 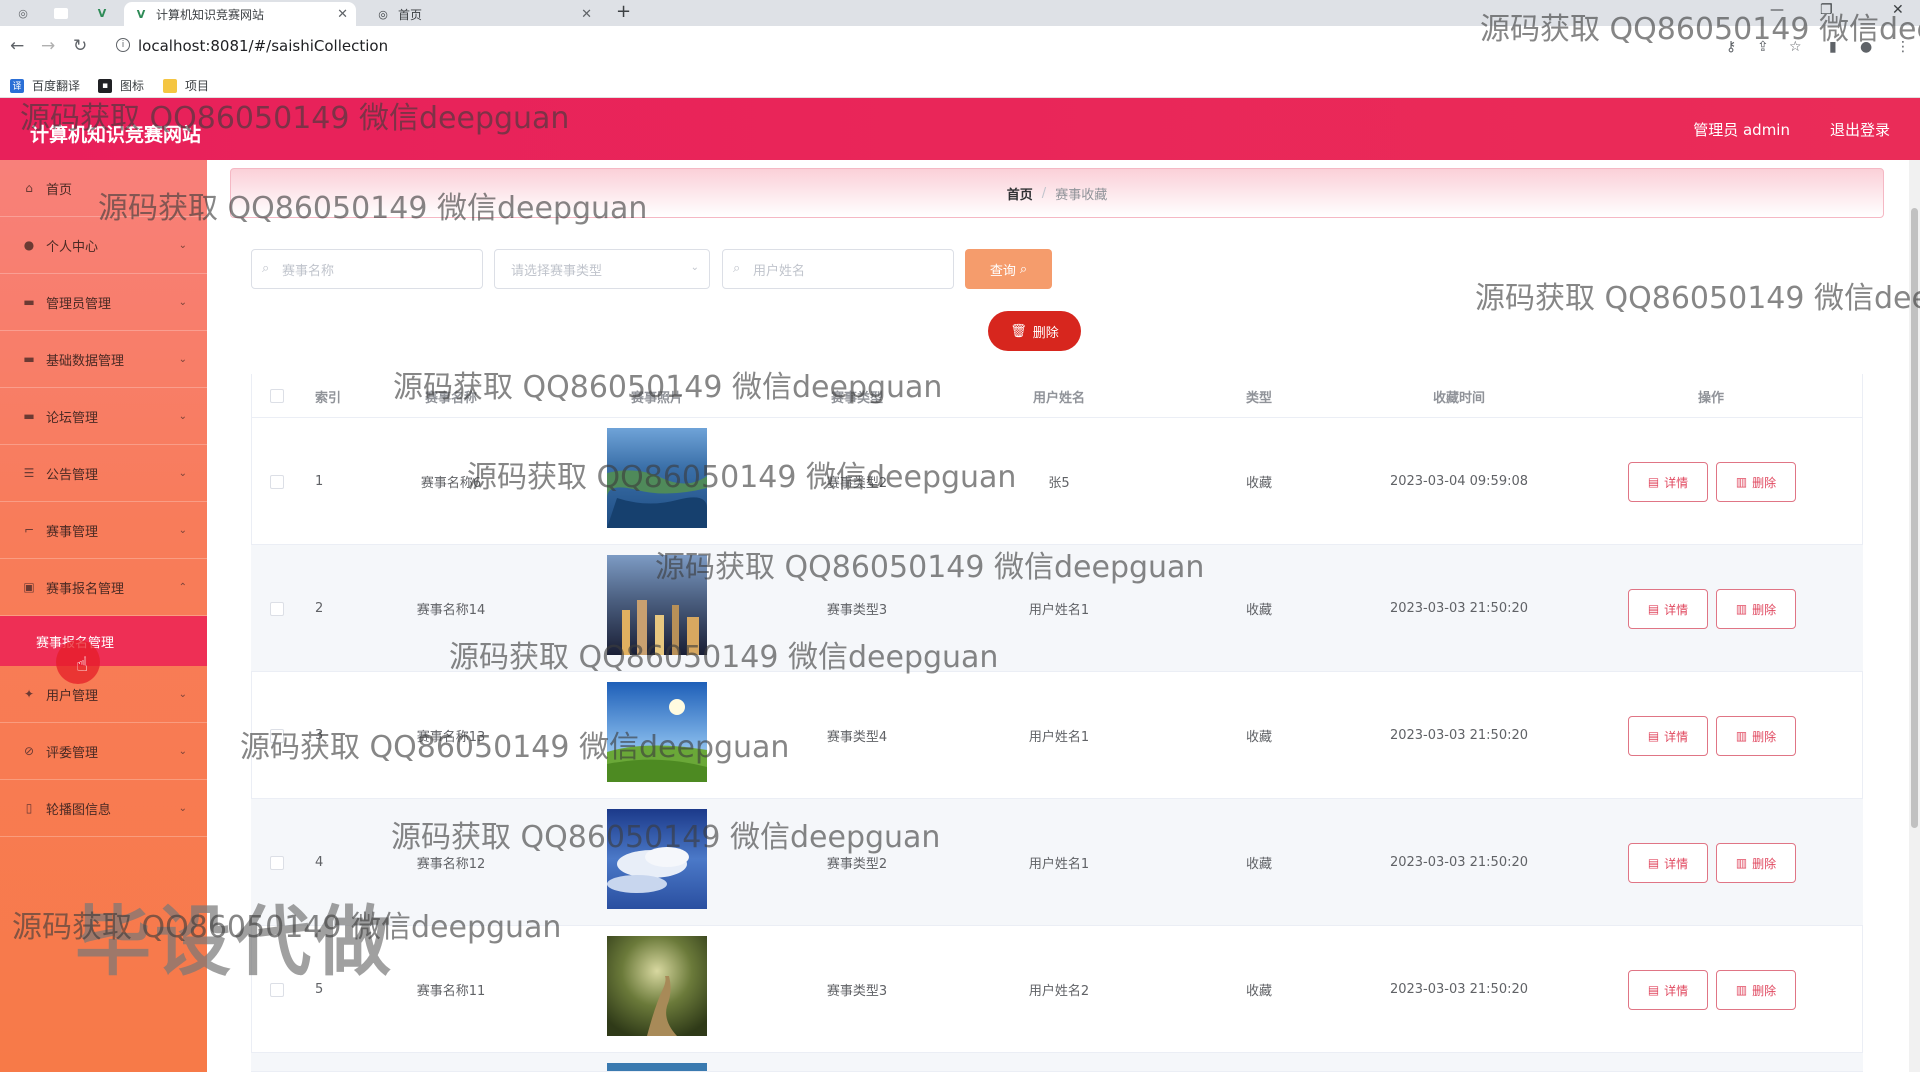 What do you see at coordinates (29, 245) in the screenshot?
I see `user-icon: ●` at bounding box center [29, 245].